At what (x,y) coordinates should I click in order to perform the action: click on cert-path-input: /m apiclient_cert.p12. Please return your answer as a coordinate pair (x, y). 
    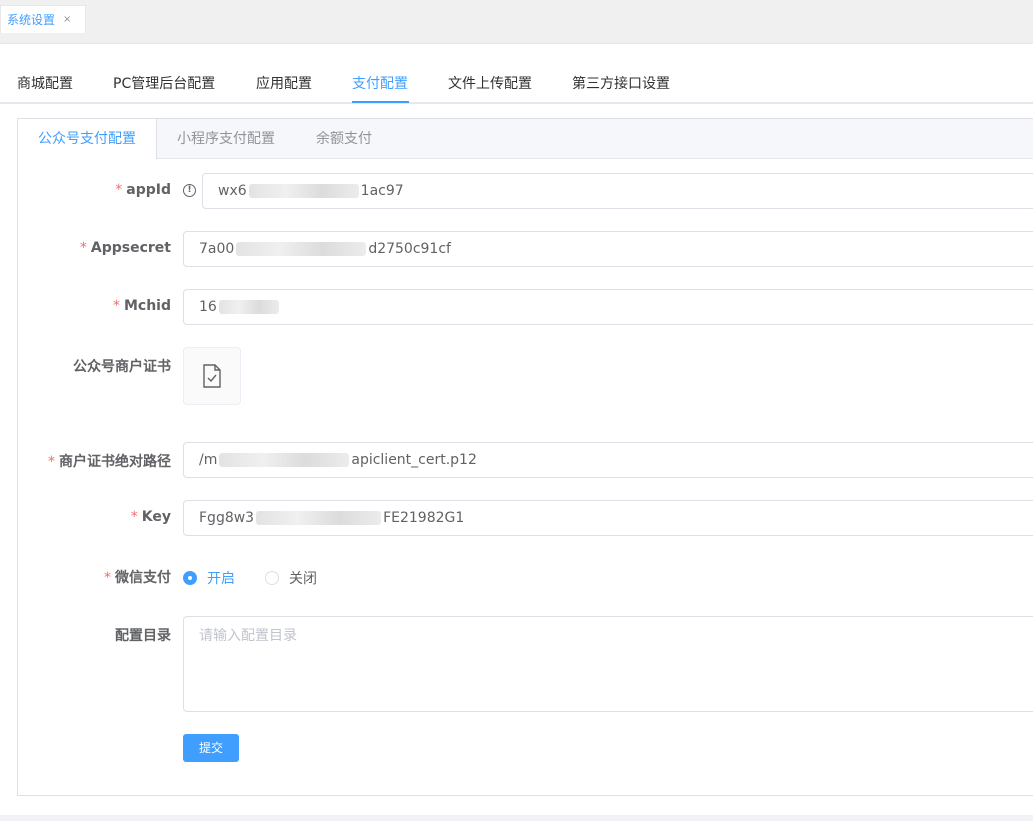
    Looking at the image, I should click on (608, 460).